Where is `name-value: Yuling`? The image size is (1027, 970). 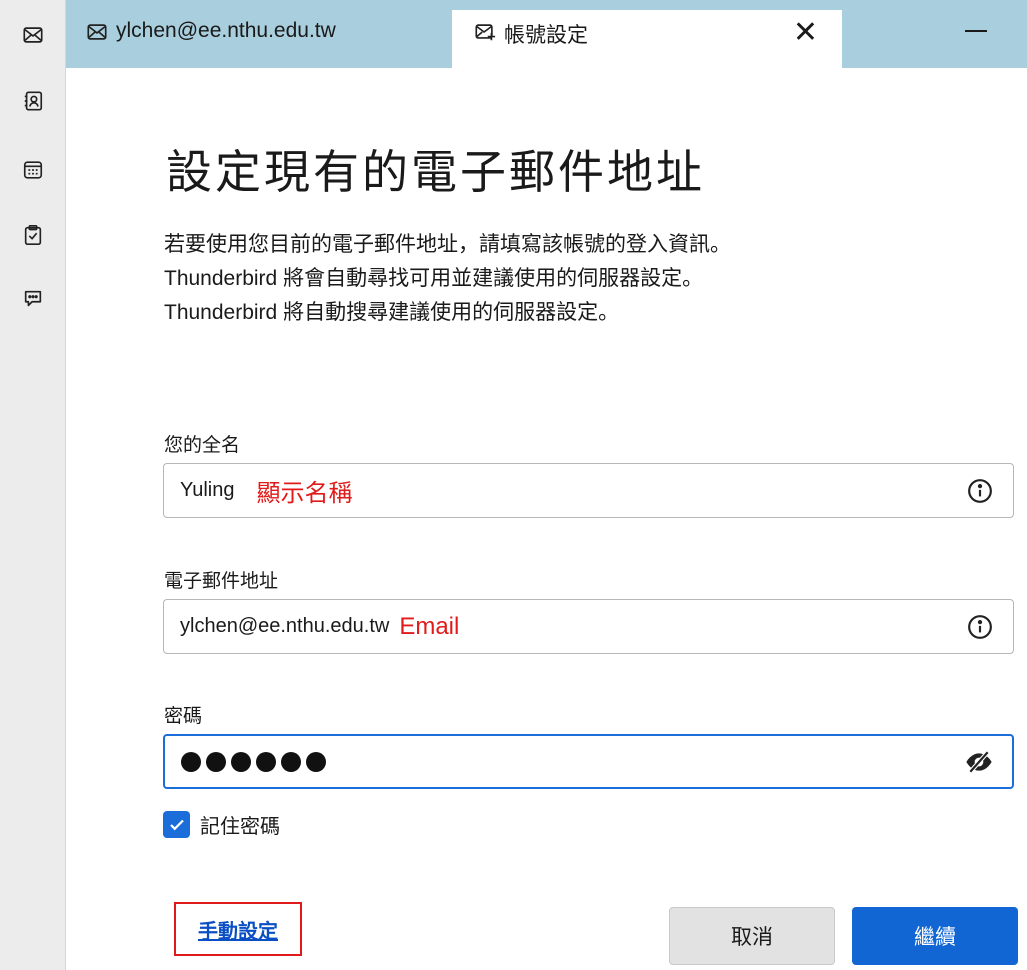
name-value: Yuling is located at coordinates (207, 490).